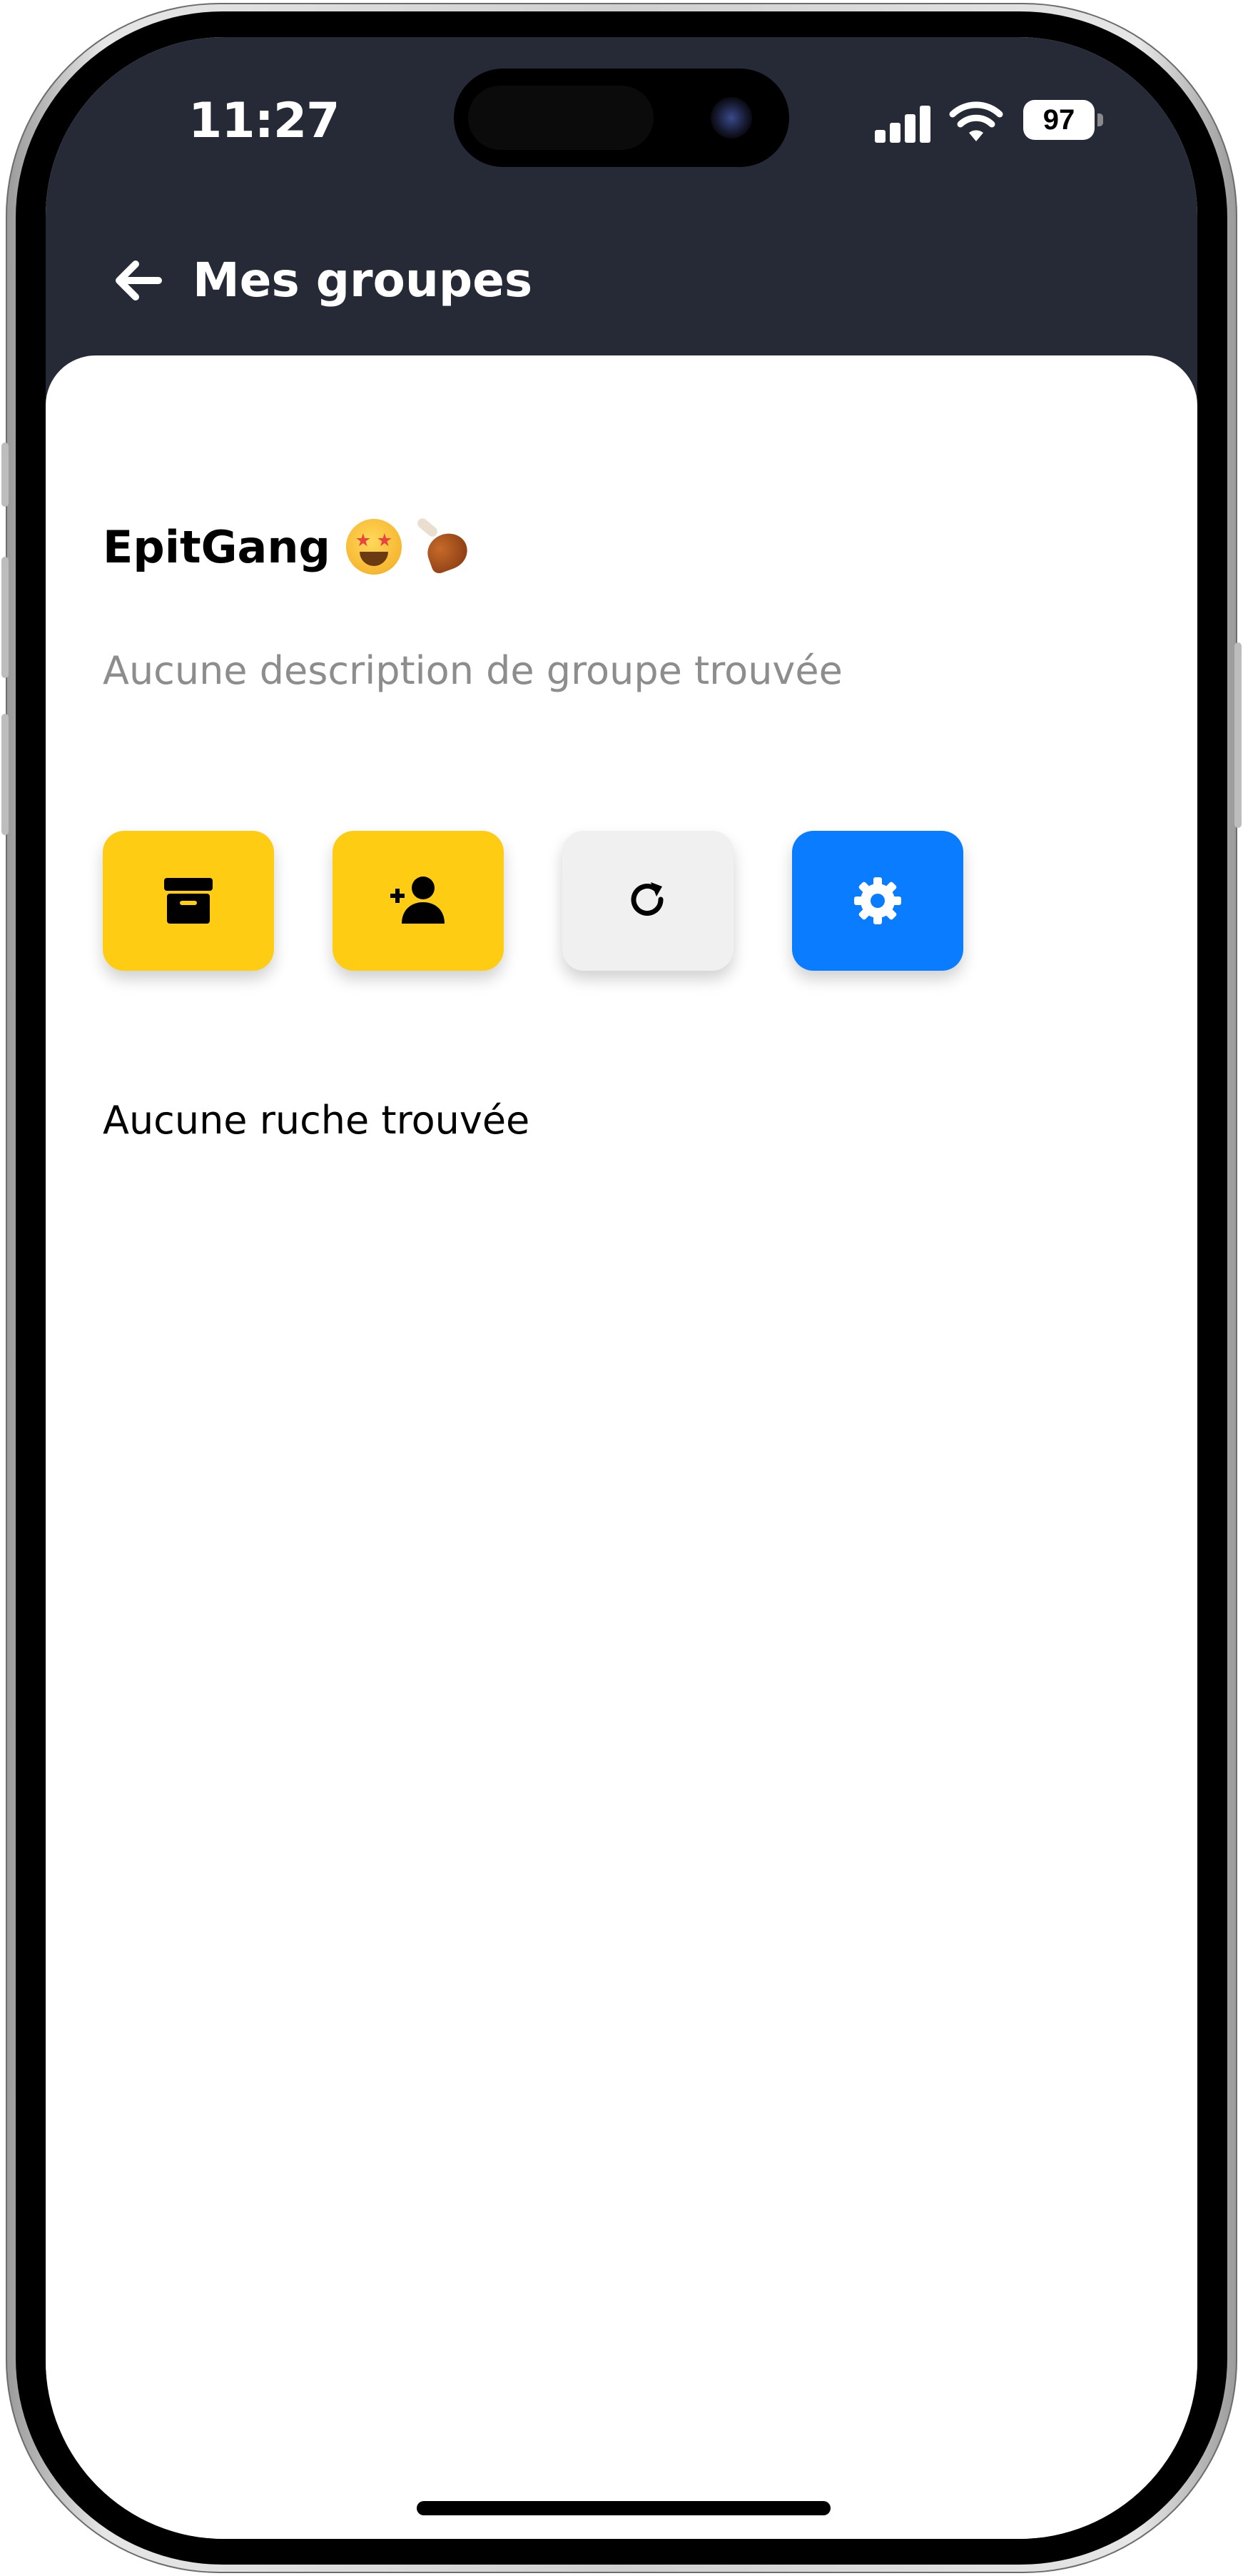 Image resolution: width=1243 pixels, height=2576 pixels. Describe the element at coordinates (442, 546) in the screenshot. I see `poultry-leg-emoji-icon` at that location.